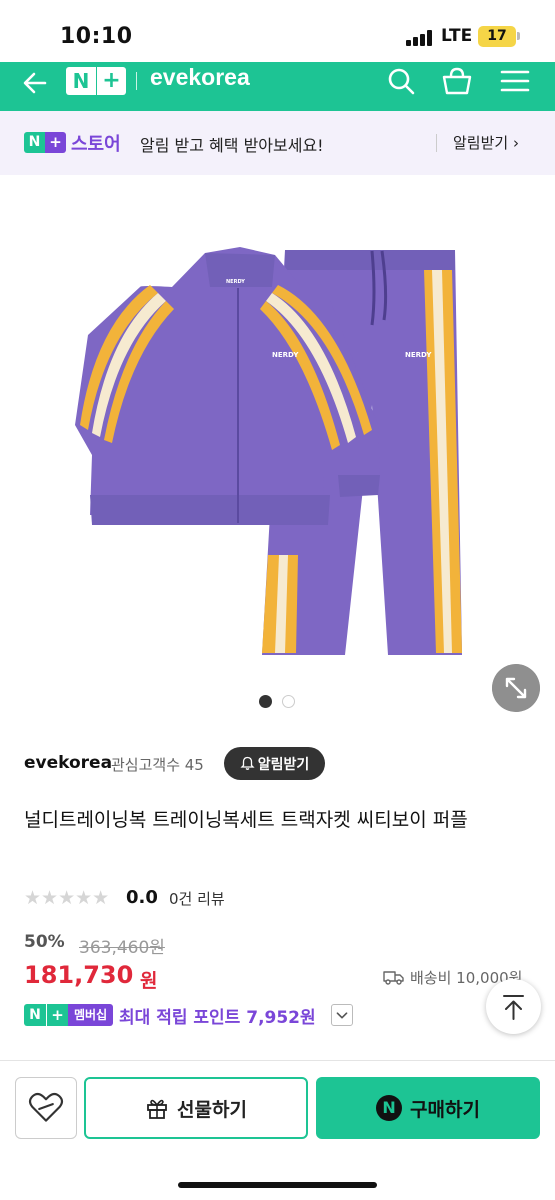 The width and height of the screenshot is (555, 1200). Describe the element at coordinates (212, 1109) in the screenshot. I see `gift-button-label: 선물하기` at that location.